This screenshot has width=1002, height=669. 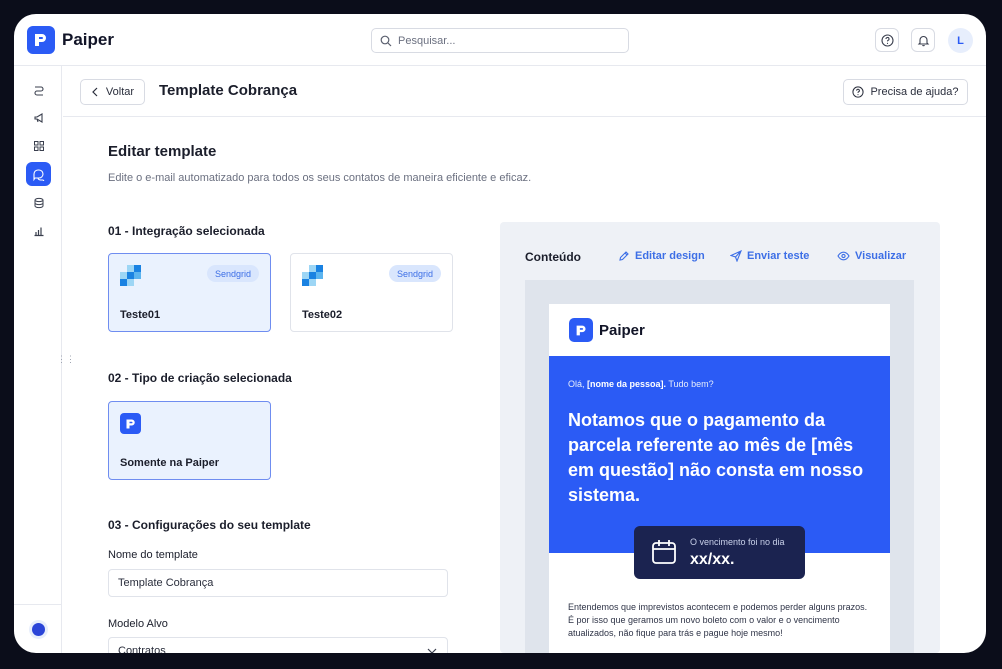 I want to click on grid-icon, so click(x=38, y=146).